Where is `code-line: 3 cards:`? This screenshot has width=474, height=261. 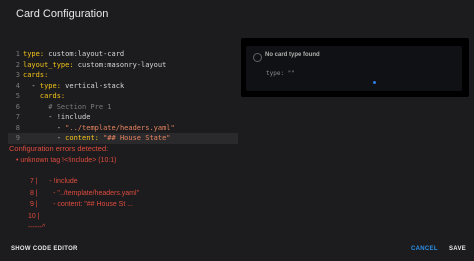
code-line: 3 cards: is located at coordinates (123, 75).